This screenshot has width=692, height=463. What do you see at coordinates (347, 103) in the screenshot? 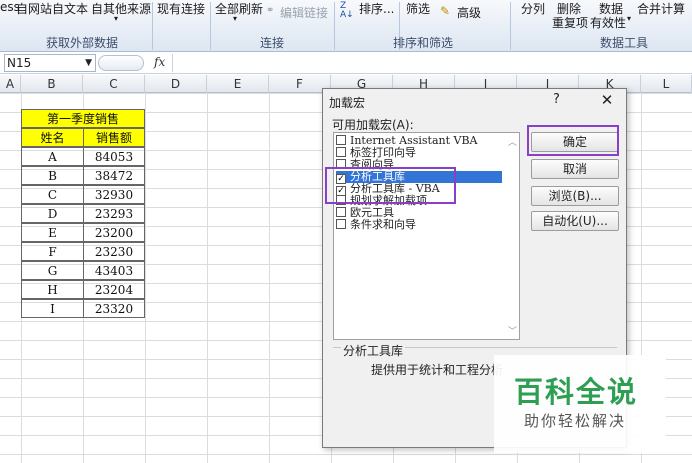
I see `dialog-title: 加载宏` at bounding box center [347, 103].